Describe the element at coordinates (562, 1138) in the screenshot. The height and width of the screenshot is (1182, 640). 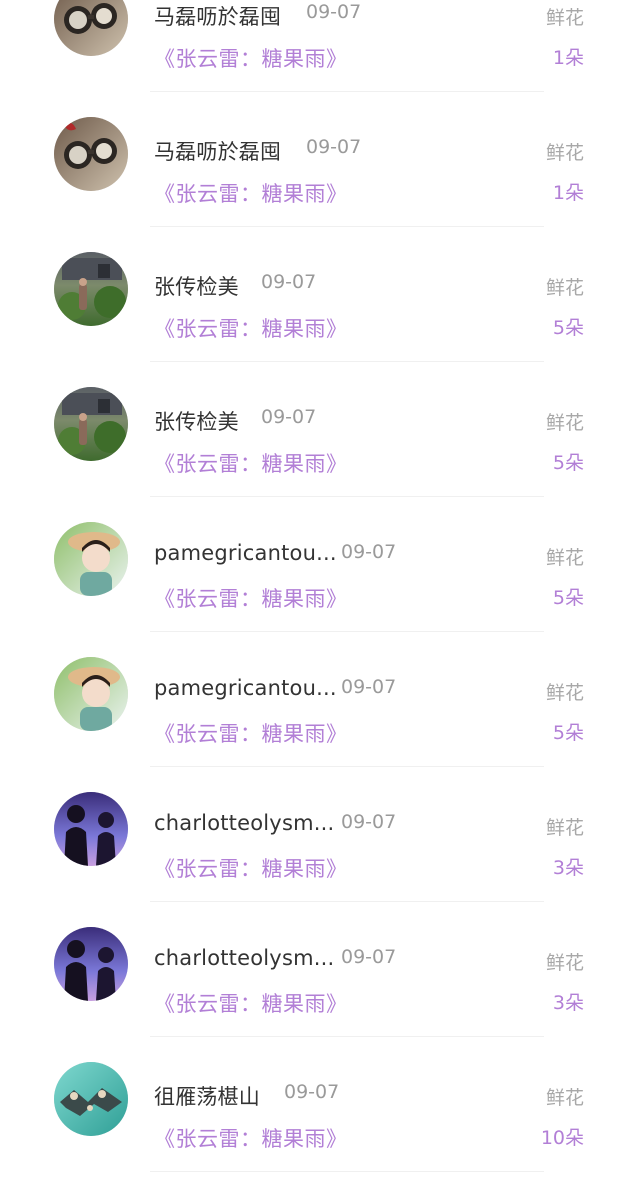
I see `gift-quantity: 10朵` at that location.